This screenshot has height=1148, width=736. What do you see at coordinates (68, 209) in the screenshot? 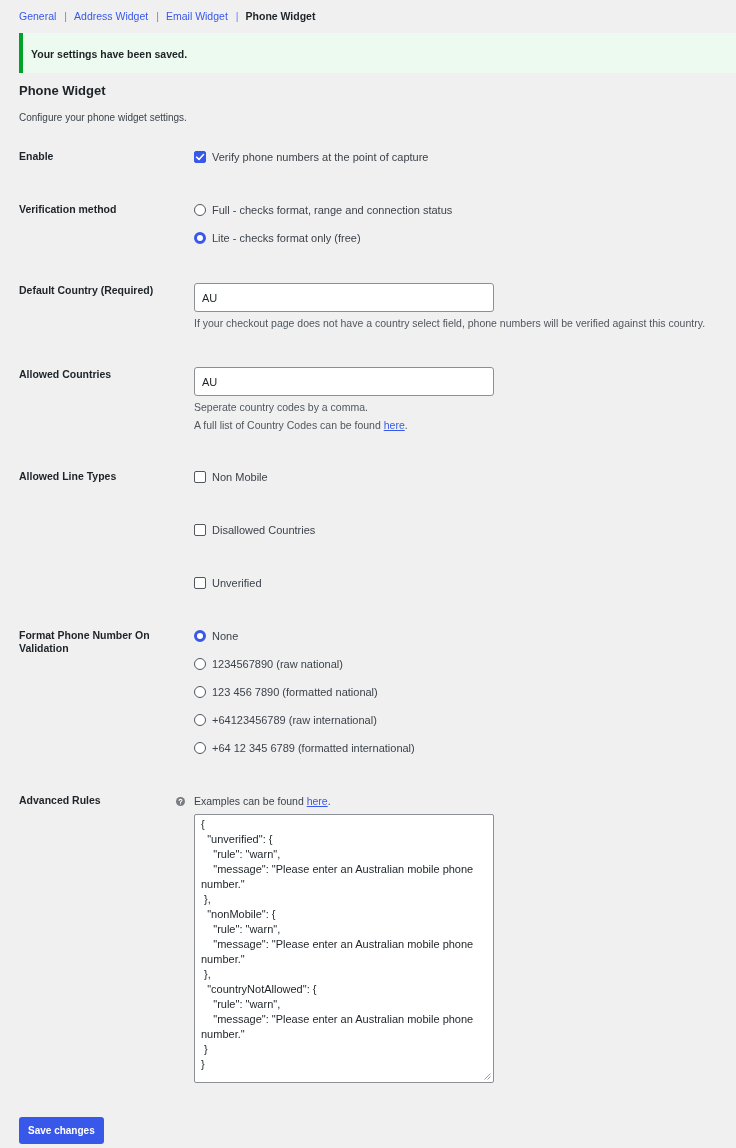
I see `field-label: Verification method` at bounding box center [68, 209].